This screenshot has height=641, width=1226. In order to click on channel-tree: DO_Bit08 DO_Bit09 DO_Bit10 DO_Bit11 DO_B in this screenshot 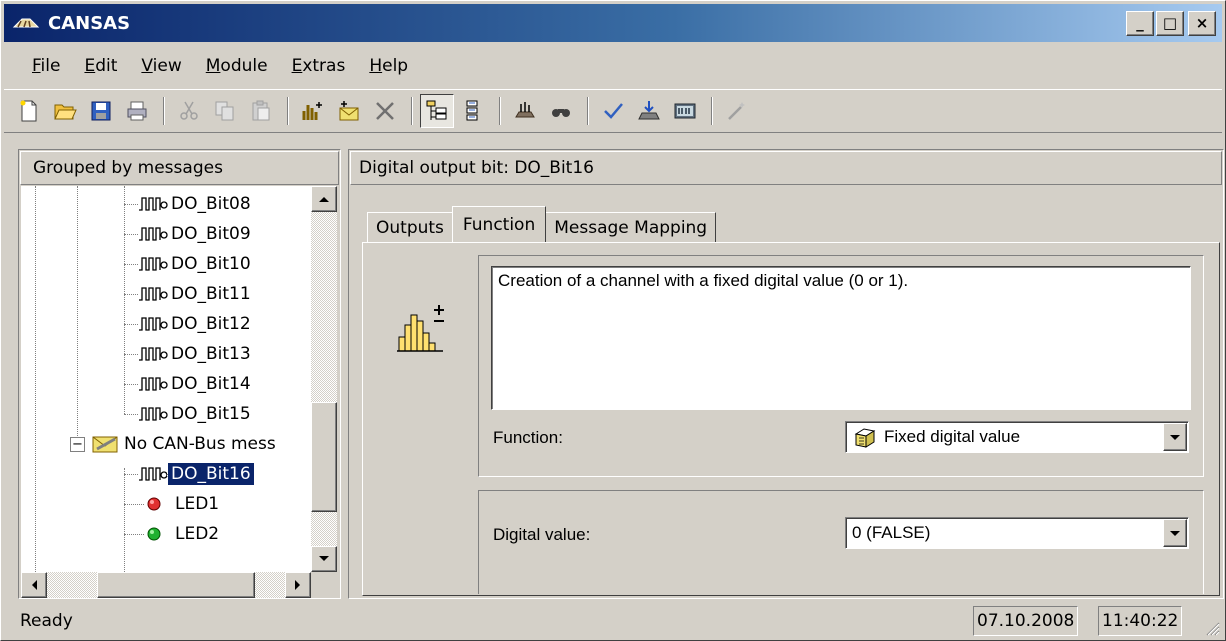, I will do `click(166, 379)`.